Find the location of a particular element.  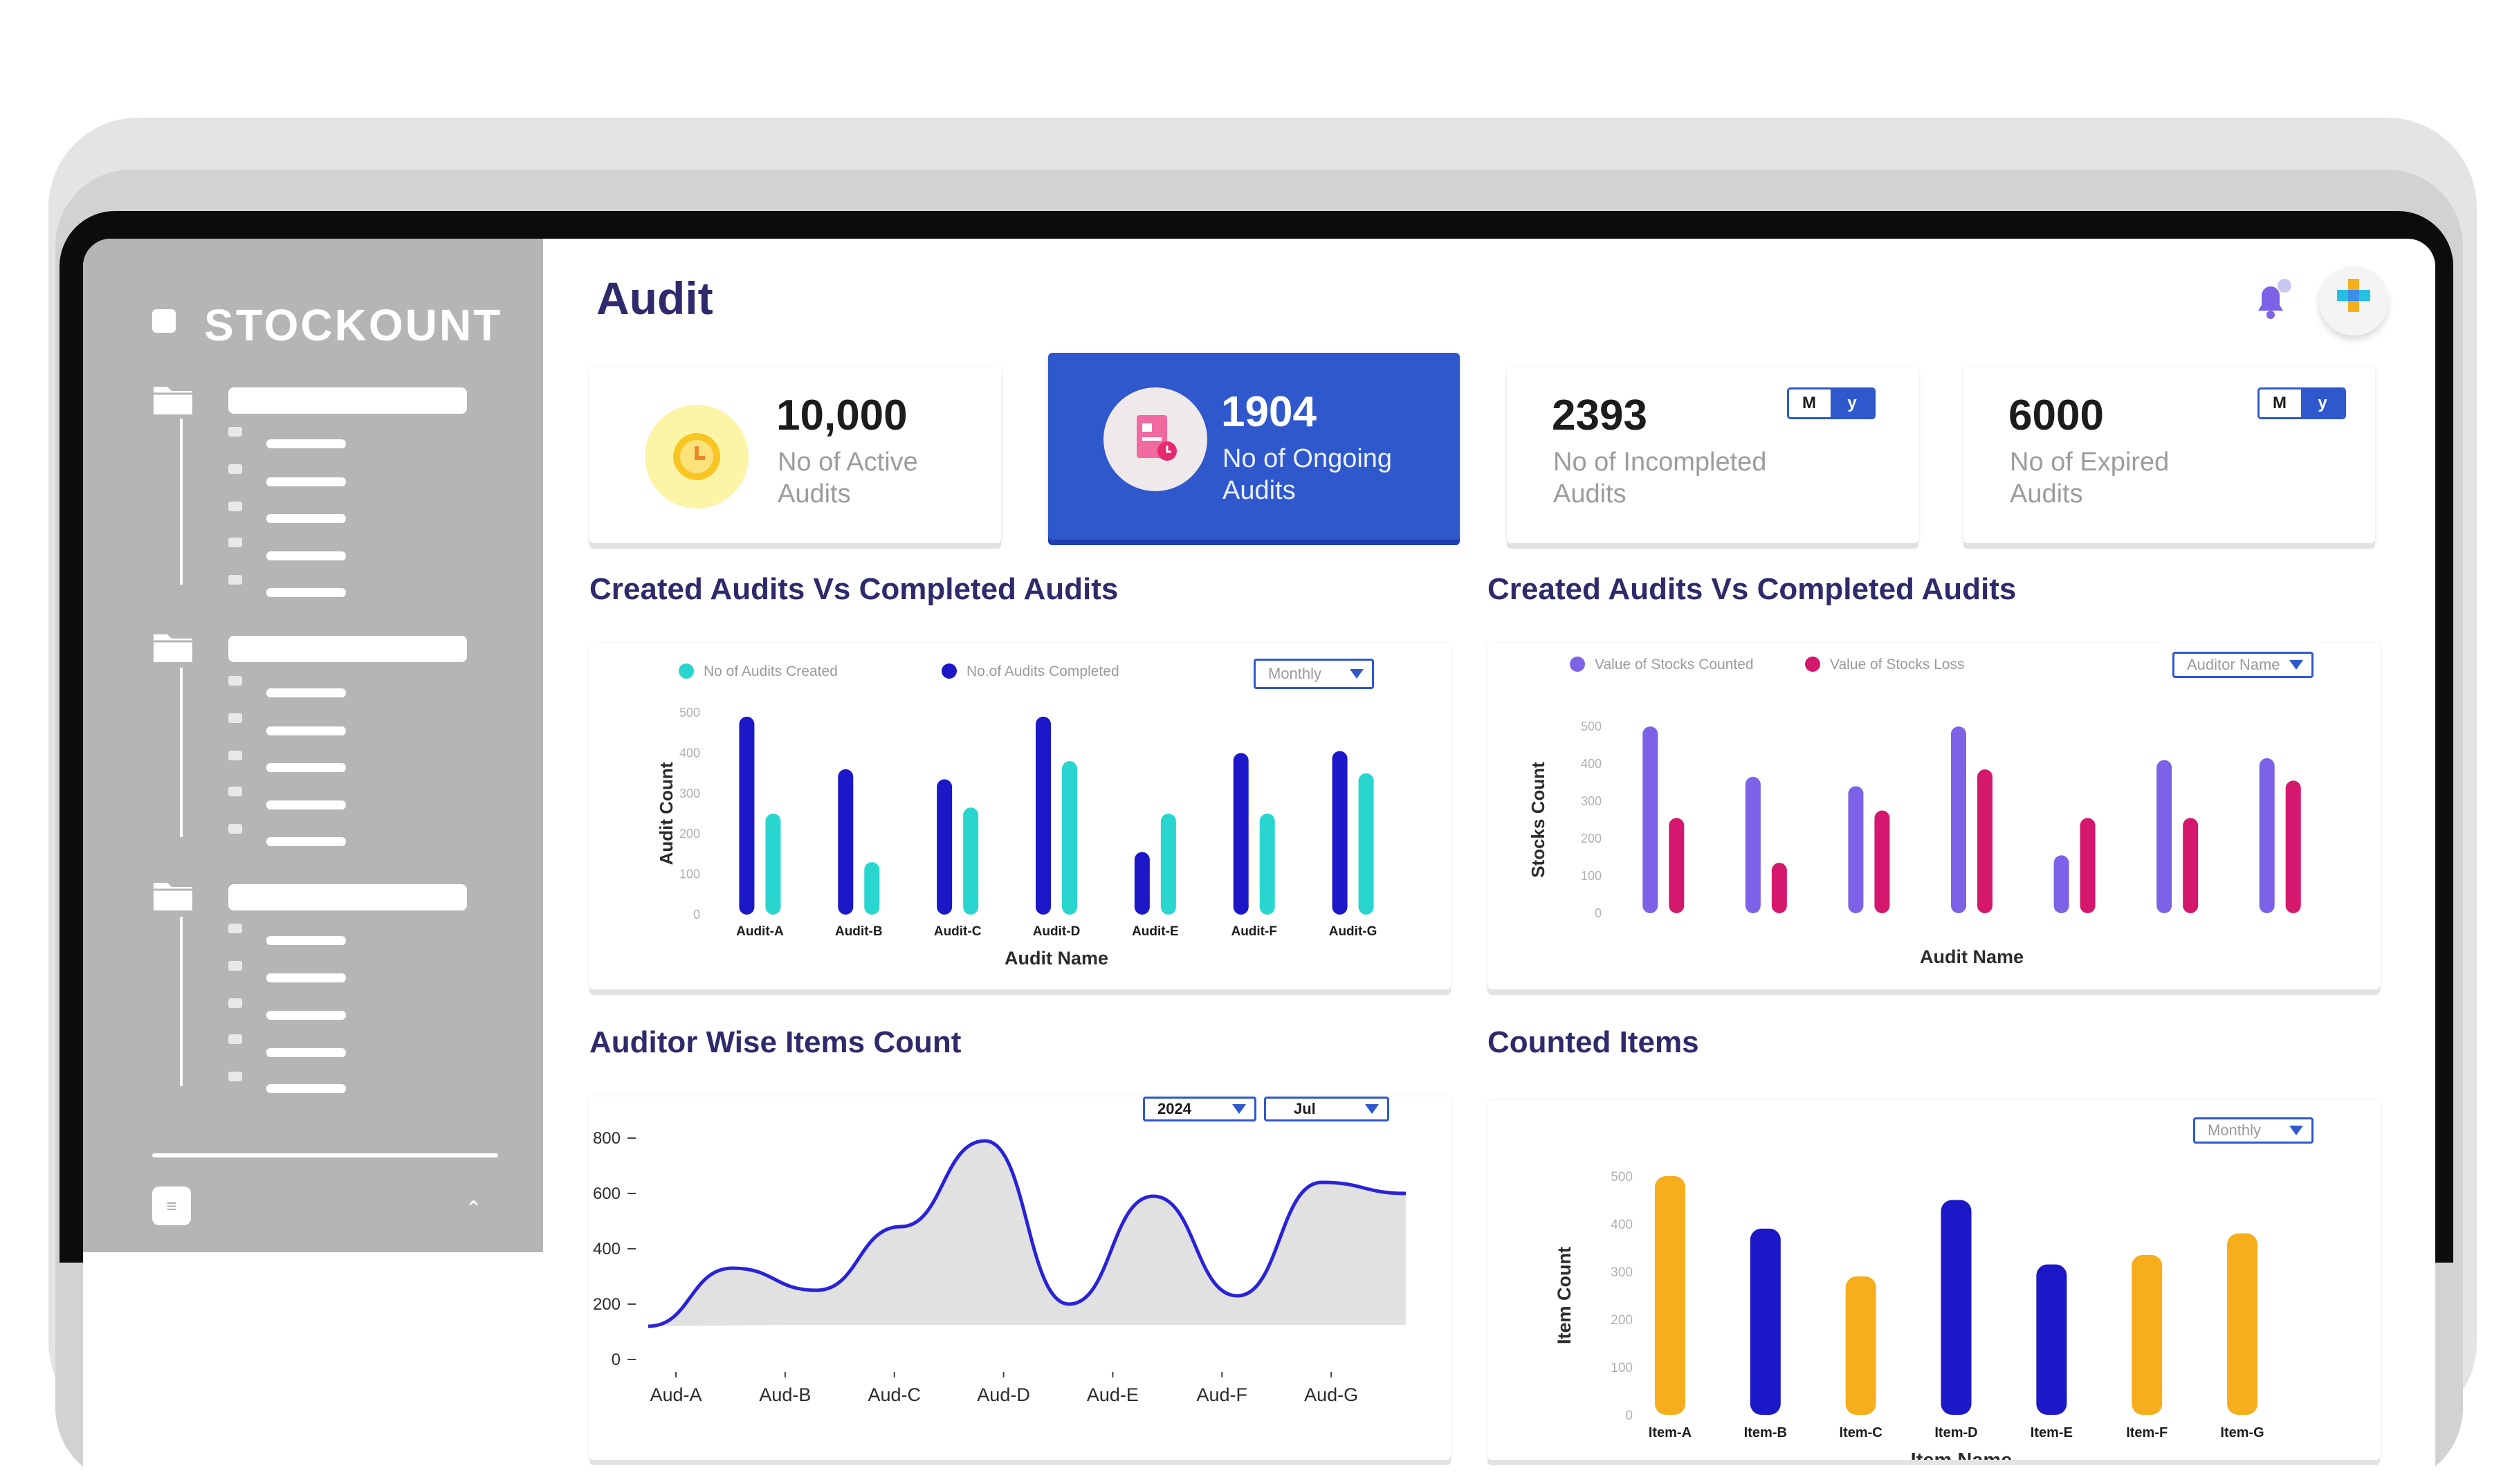

stat-value: 2393 is located at coordinates (1599, 415).